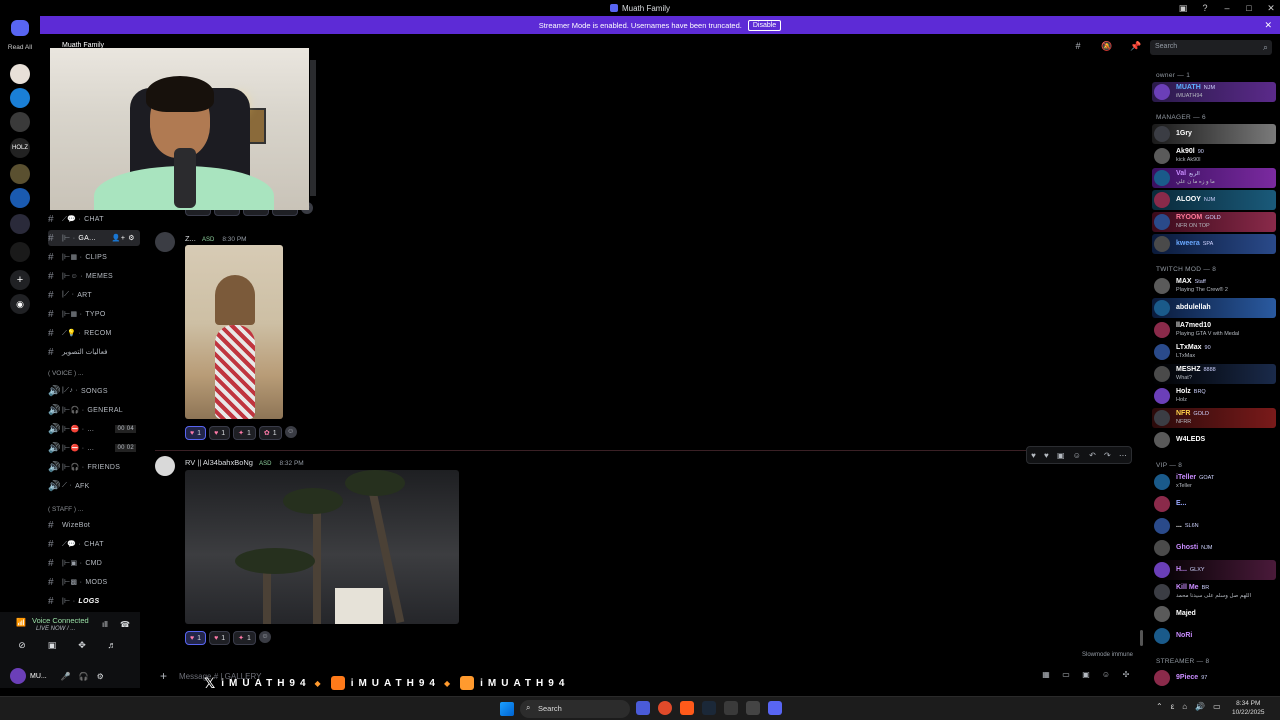  I want to click on member-item: RYOOM GOLD NFR ON TOP, so click(1214, 222).